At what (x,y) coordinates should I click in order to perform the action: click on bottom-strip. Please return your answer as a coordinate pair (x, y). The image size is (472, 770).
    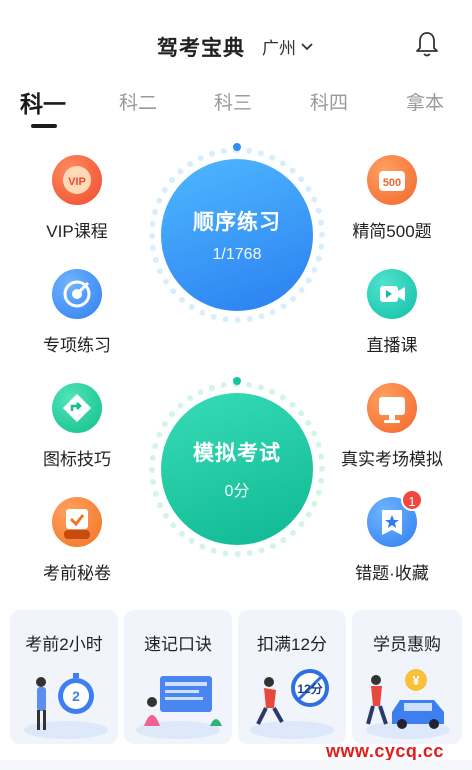
    Looking at the image, I should click on (236, 765).